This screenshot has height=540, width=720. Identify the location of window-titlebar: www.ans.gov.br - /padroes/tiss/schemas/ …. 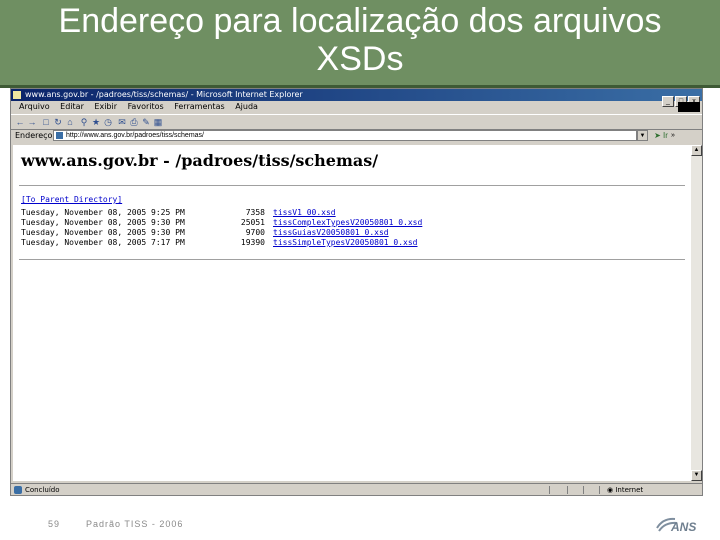
(356, 98).